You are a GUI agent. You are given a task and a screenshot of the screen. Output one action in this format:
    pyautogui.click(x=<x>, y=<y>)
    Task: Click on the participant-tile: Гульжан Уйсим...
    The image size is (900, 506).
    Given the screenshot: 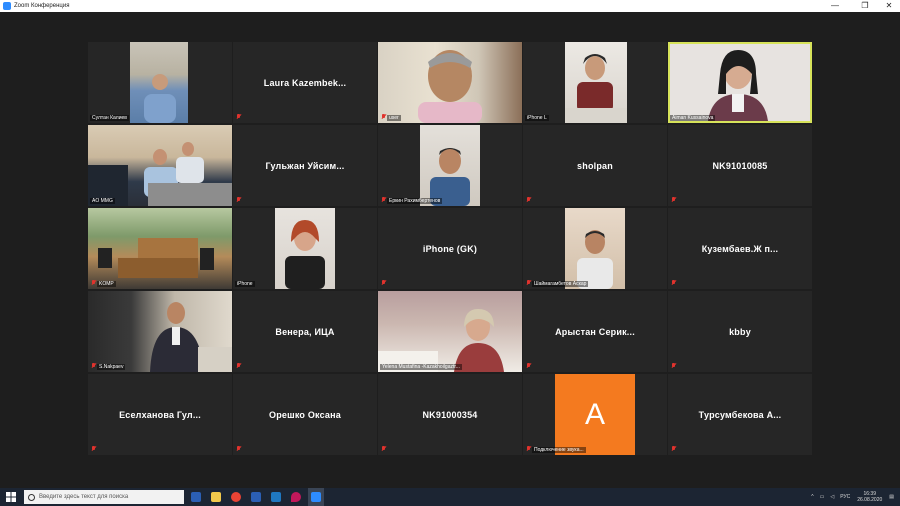 What is the action you would take?
    pyautogui.click(x=305, y=165)
    